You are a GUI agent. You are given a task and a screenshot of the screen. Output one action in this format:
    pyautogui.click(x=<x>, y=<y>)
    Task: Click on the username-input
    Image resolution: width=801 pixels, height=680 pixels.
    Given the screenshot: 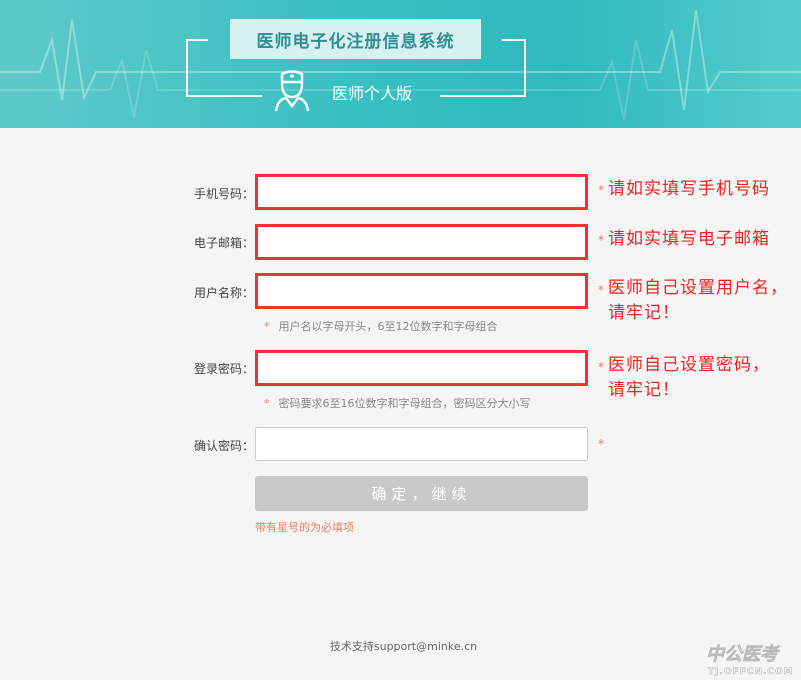 What is the action you would take?
    pyautogui.click(x=421, y=291)
    